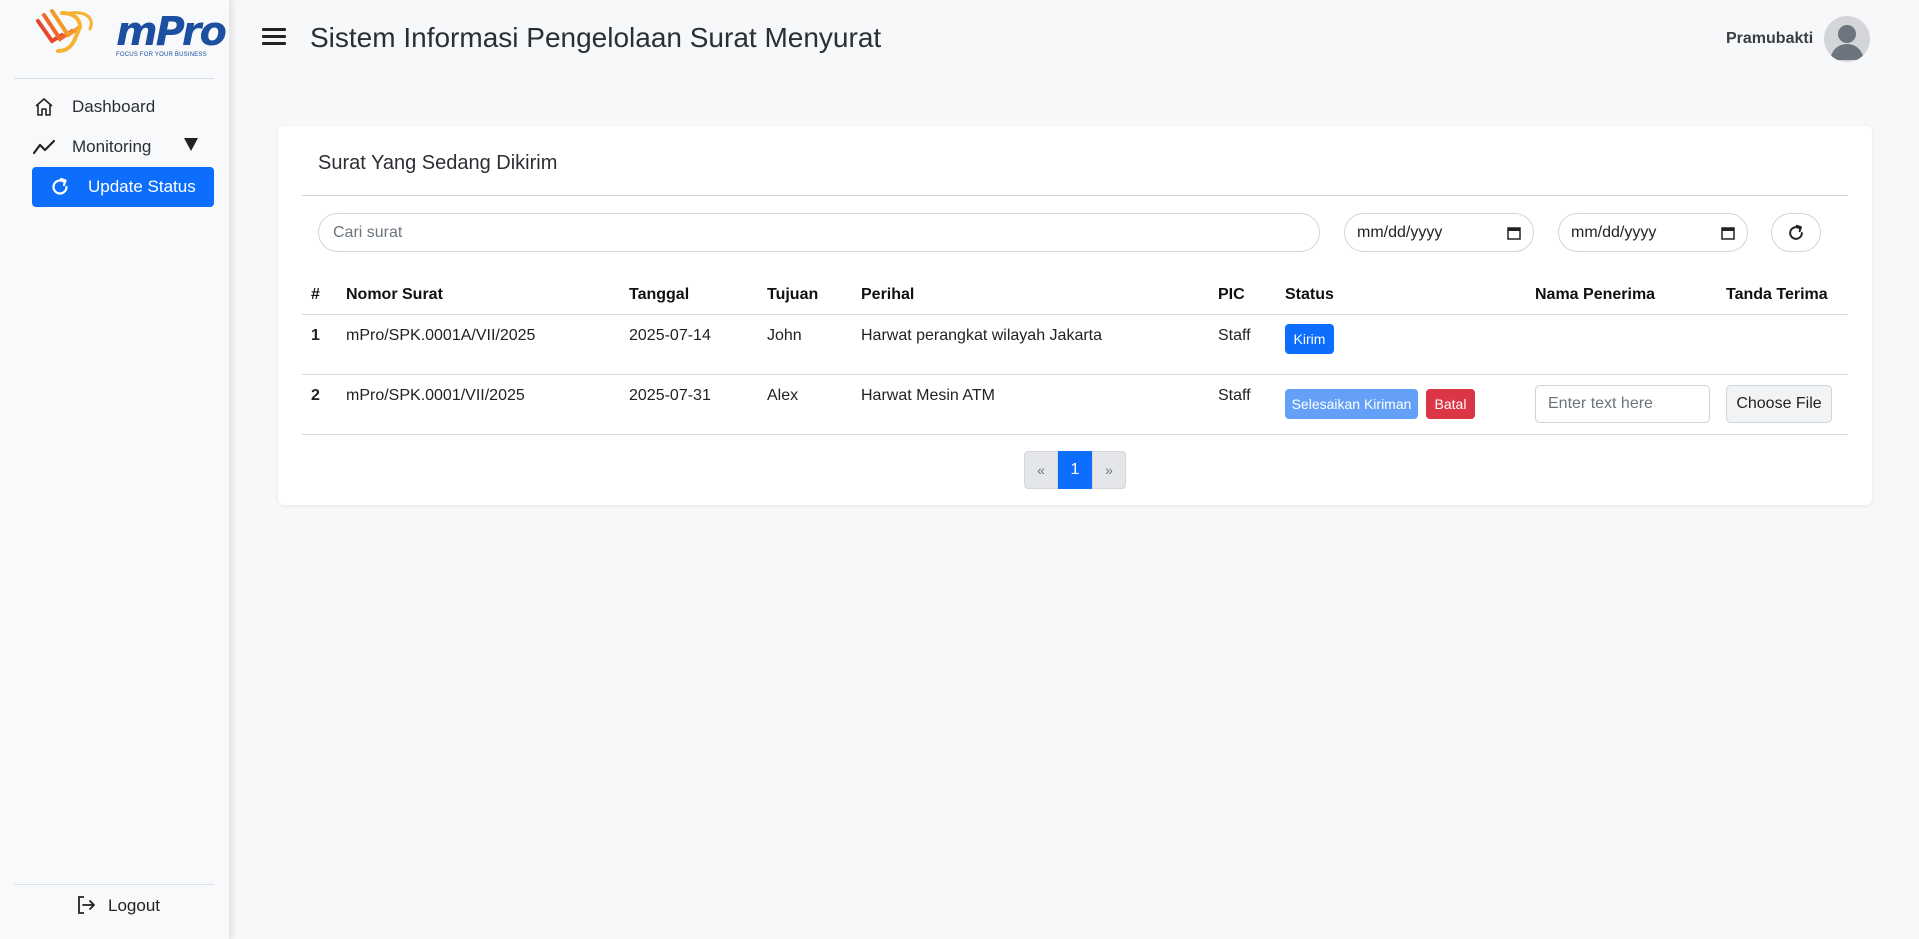 The width and height of the screenshot is (1919, 939). Describe the element at coordinates (1769, 39) in the screenshot. I see `user-name: Pramubakti` at that location.